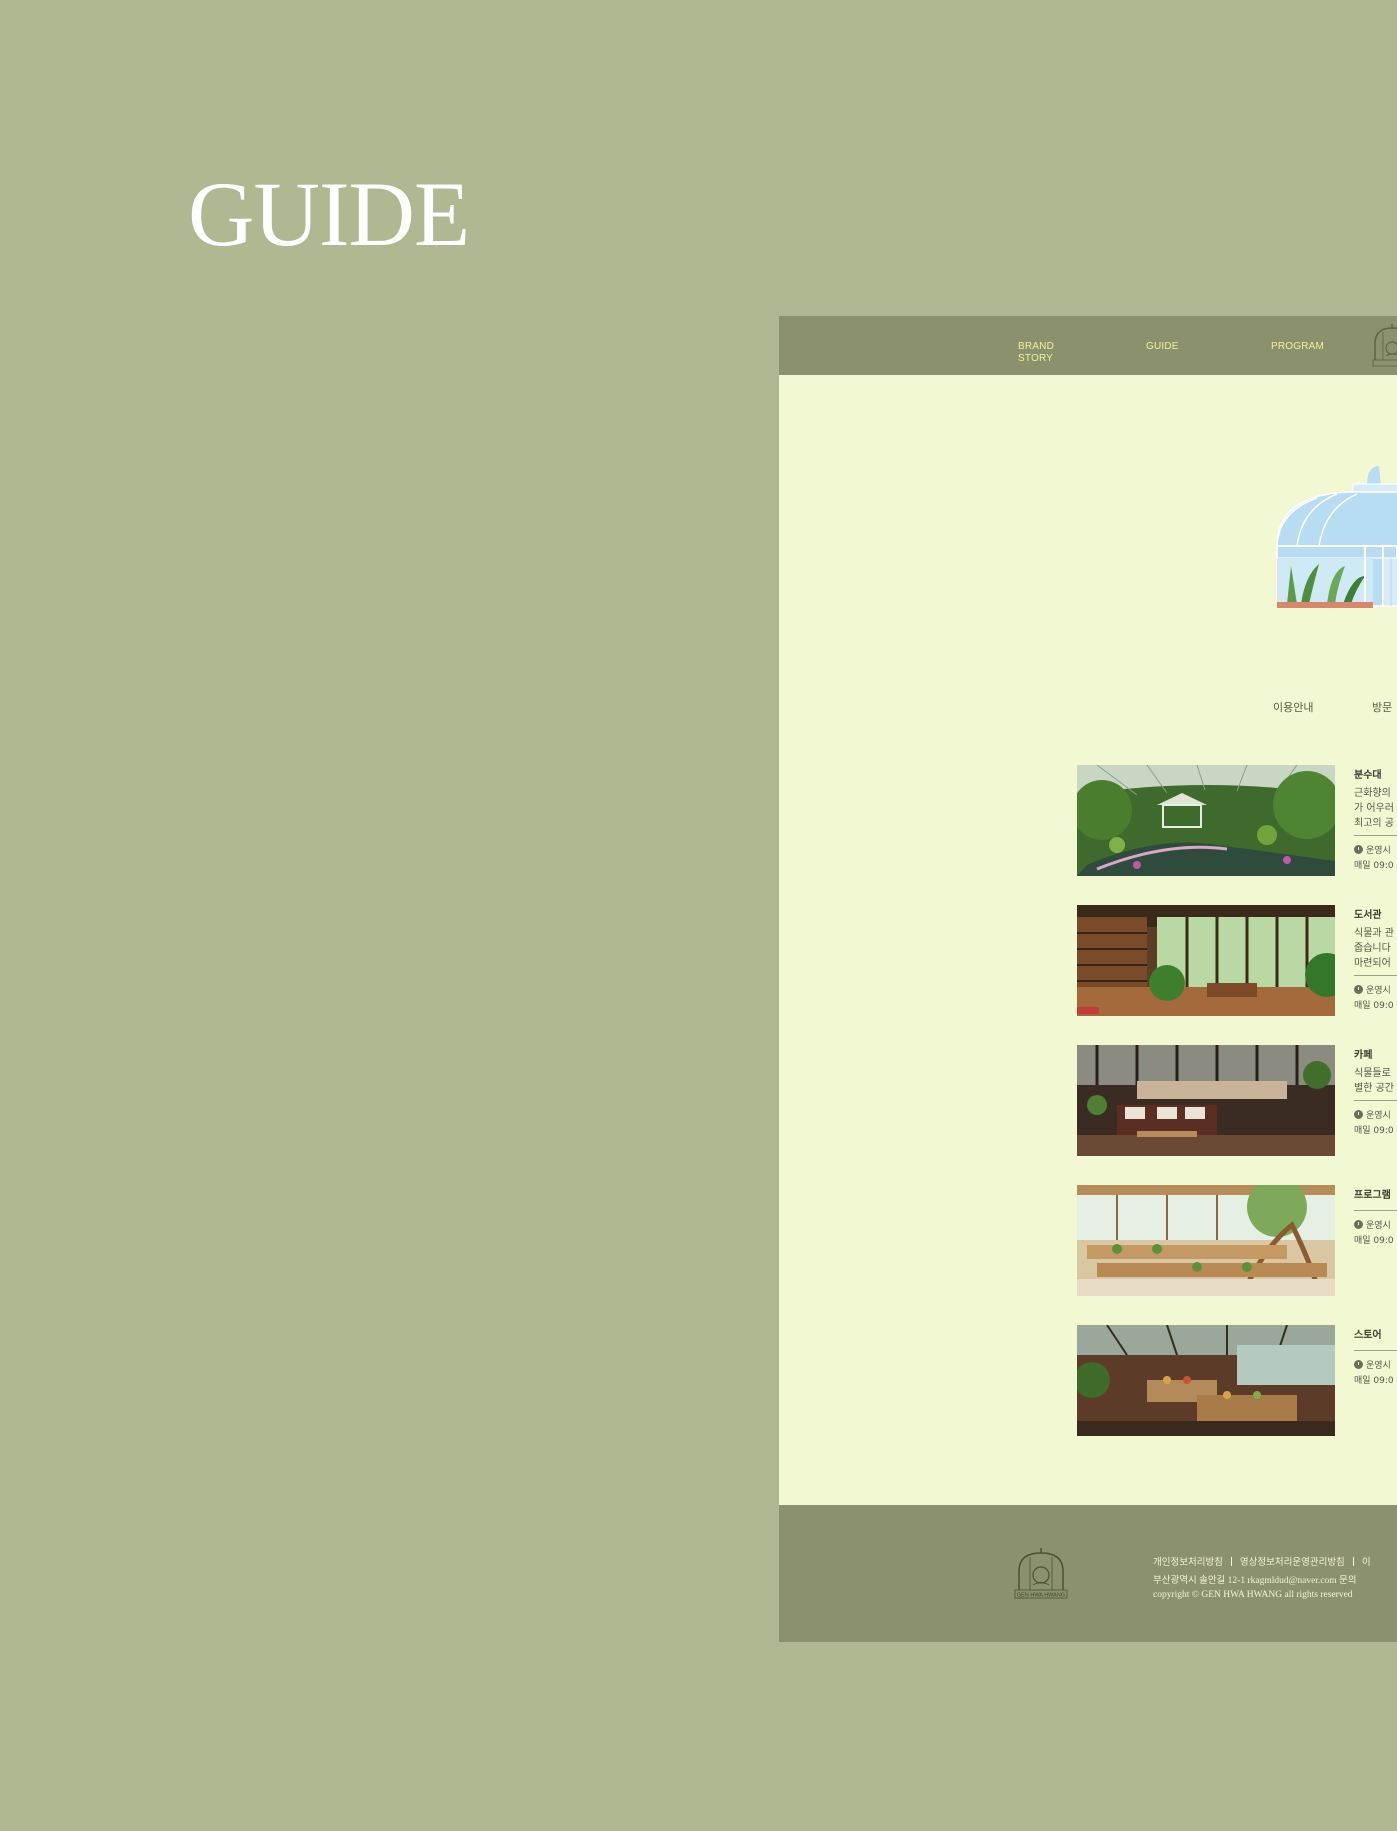 The height and width of the screenshot is (1831, 1397). What do you see at coordinates (1374, 1081) in the screenshot?
I see `facility-description: 식물들로 별한 공간` at bounding box center [1374, 1081].